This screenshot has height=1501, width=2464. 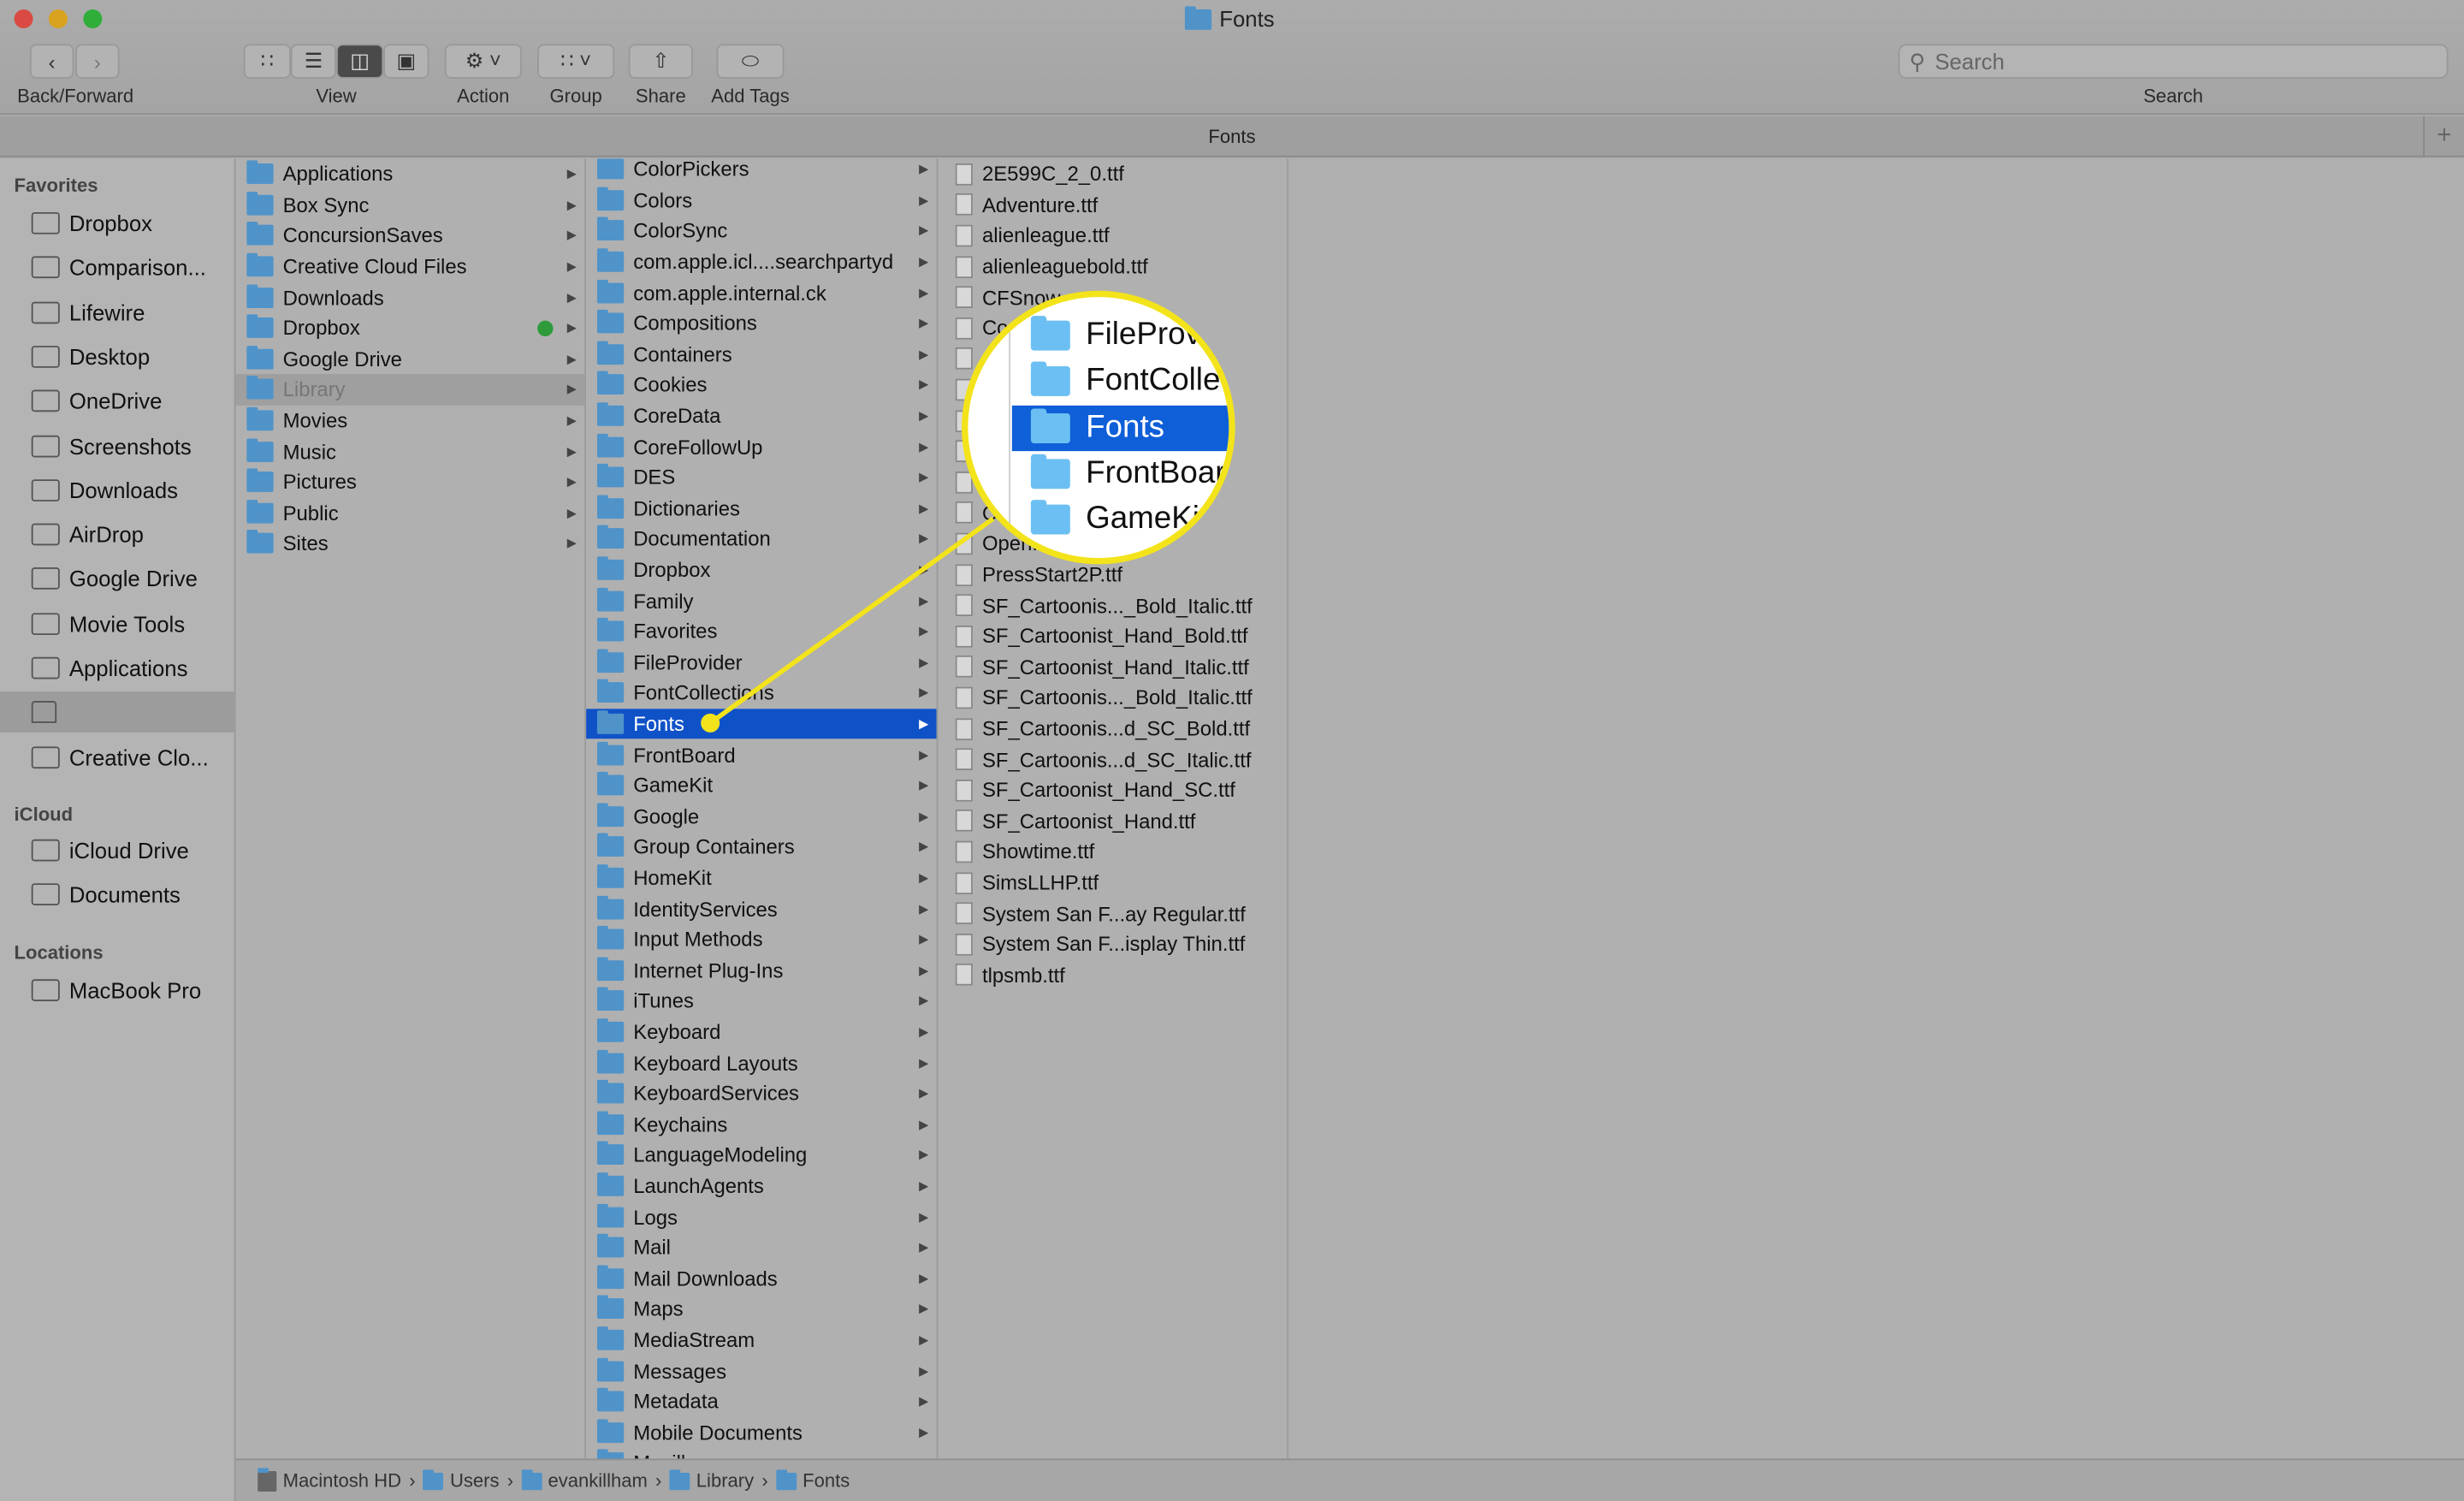 I want to click on magnifier-callout: FileProv FontCollec Fonts FrontBoar GameKit, so click(x=1098, y=427).